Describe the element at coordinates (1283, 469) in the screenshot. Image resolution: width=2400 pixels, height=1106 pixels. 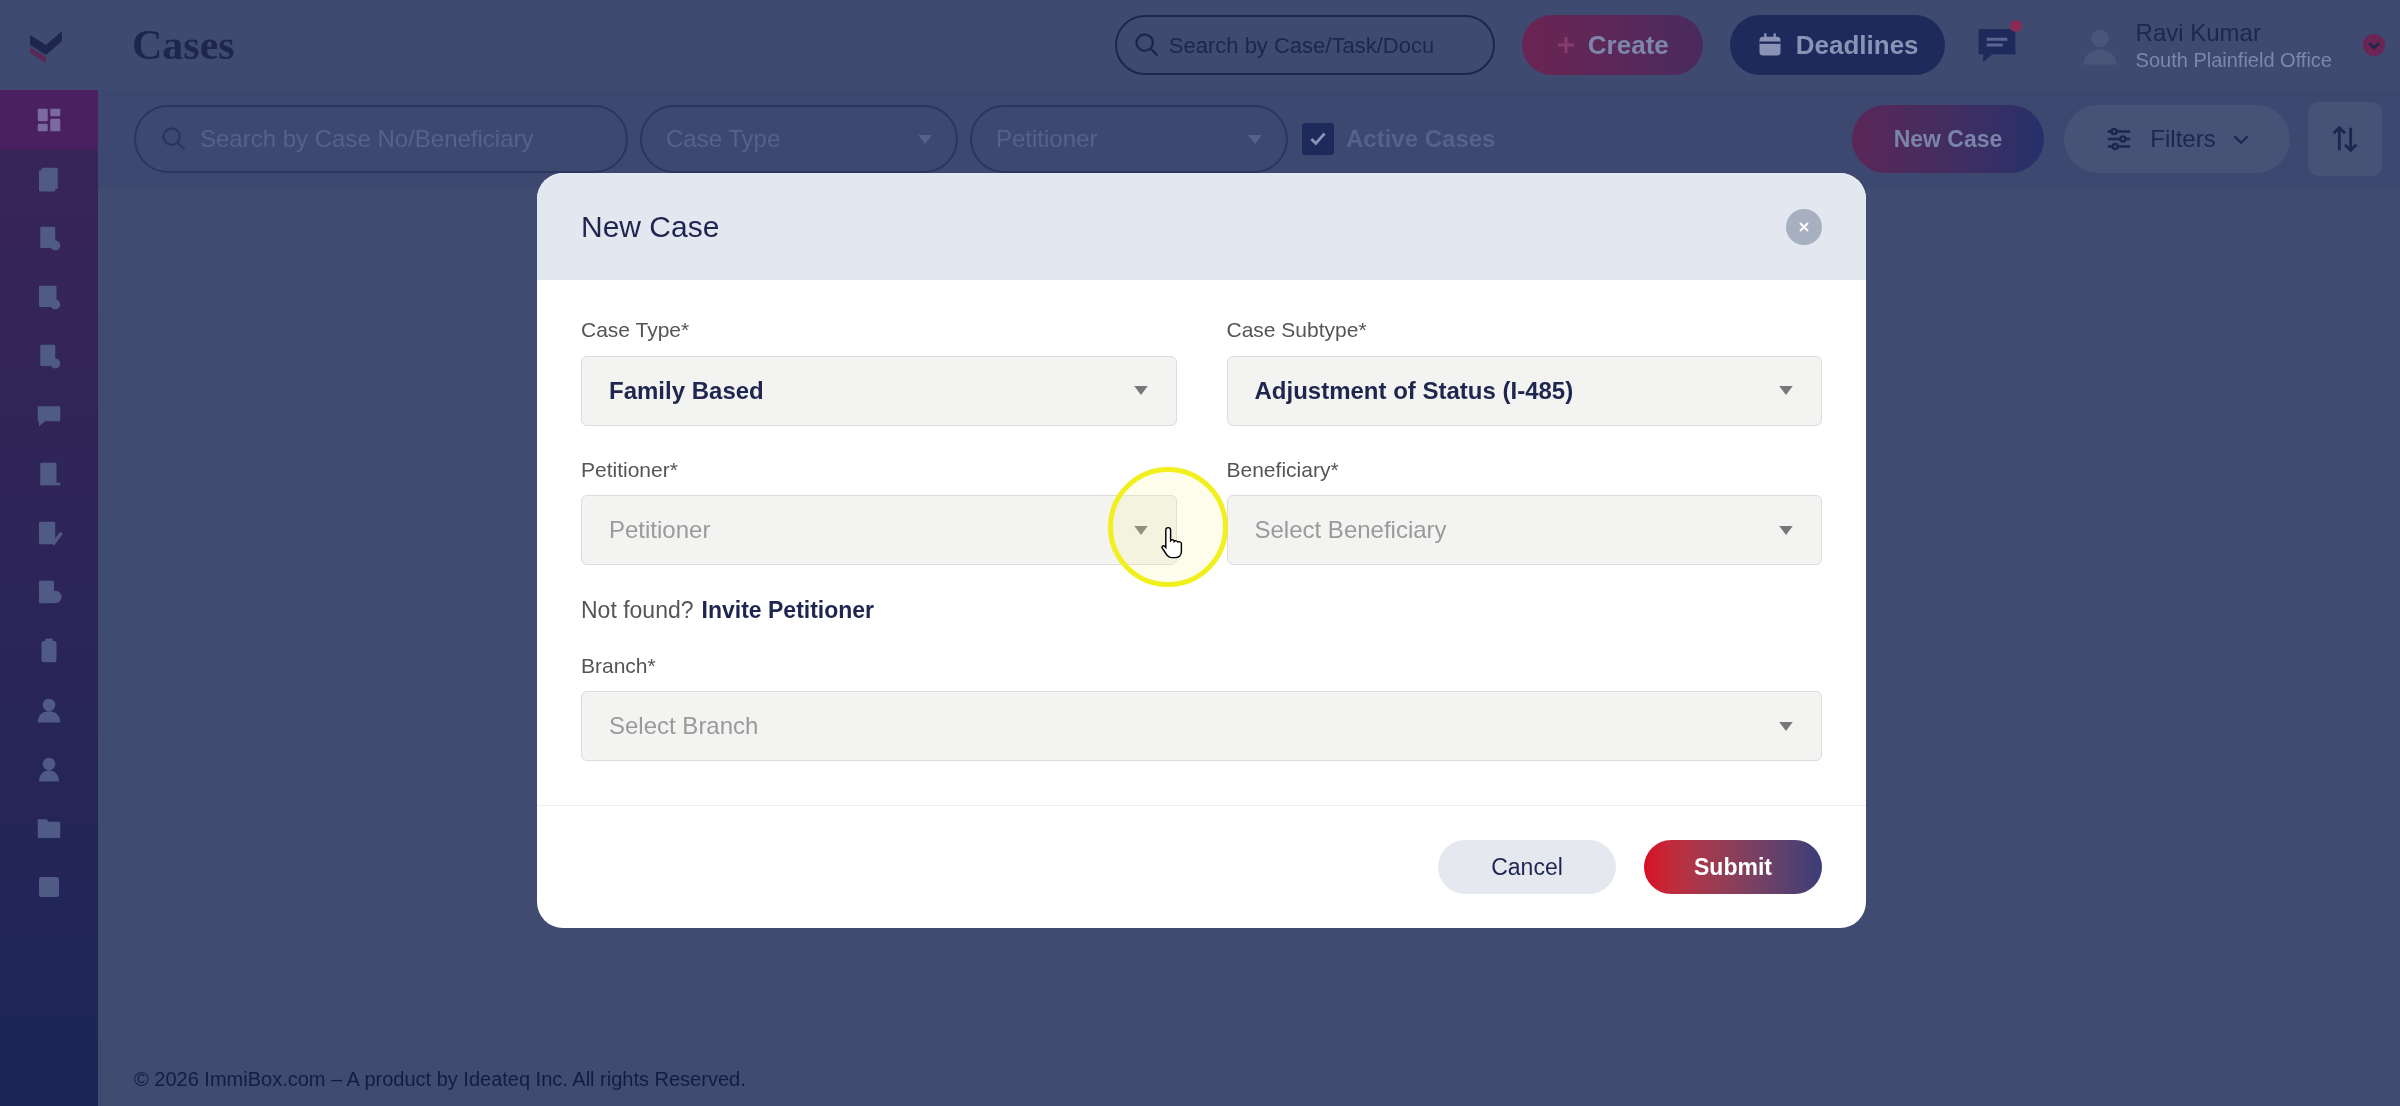
I see `field-label: Beneficiary*` at that location.